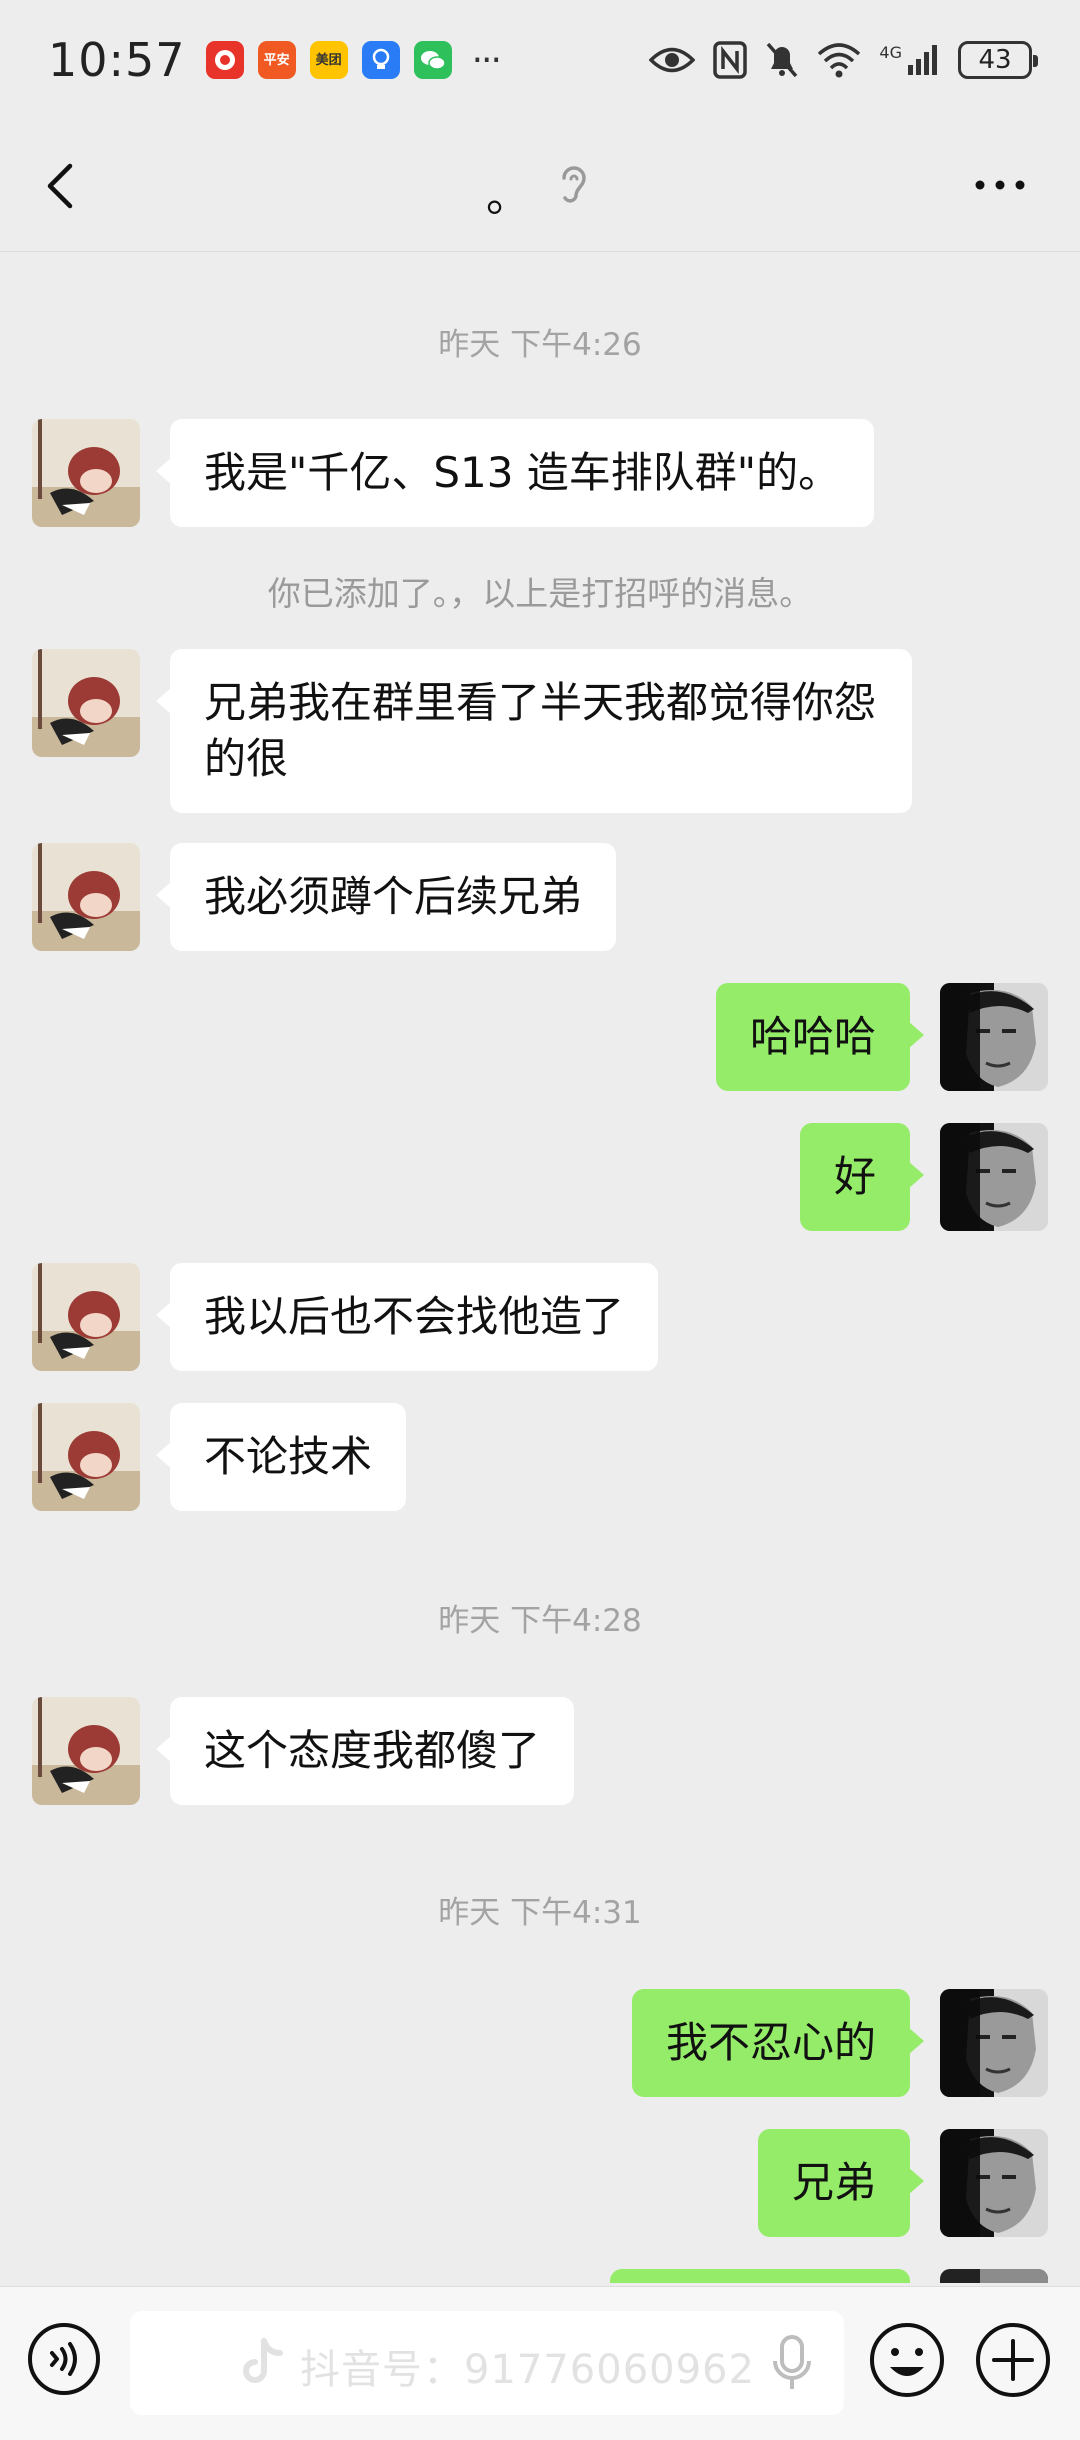 This screenshot has height=2440, width=1080. I want to click on signal-bars-icon, so click(922, 60).